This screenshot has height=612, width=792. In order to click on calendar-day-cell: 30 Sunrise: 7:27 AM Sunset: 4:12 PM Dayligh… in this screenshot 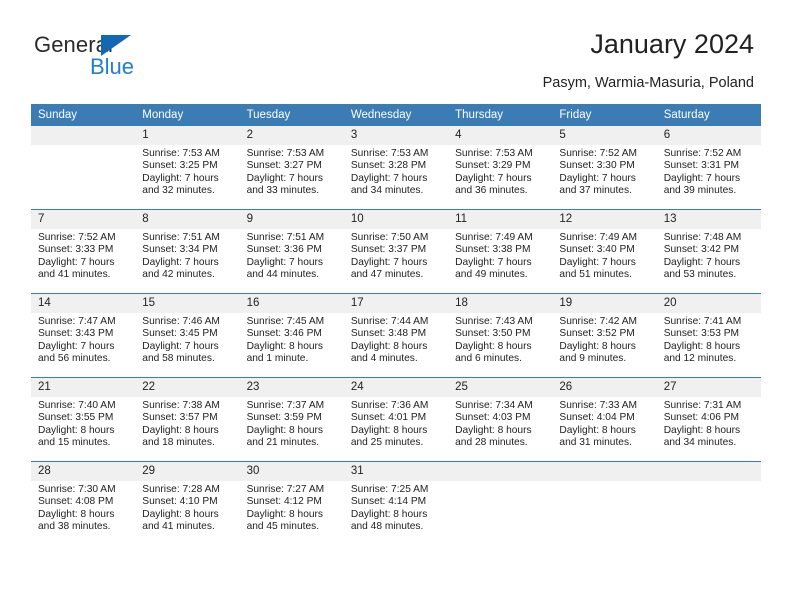, I will do `click(291, 503)`.